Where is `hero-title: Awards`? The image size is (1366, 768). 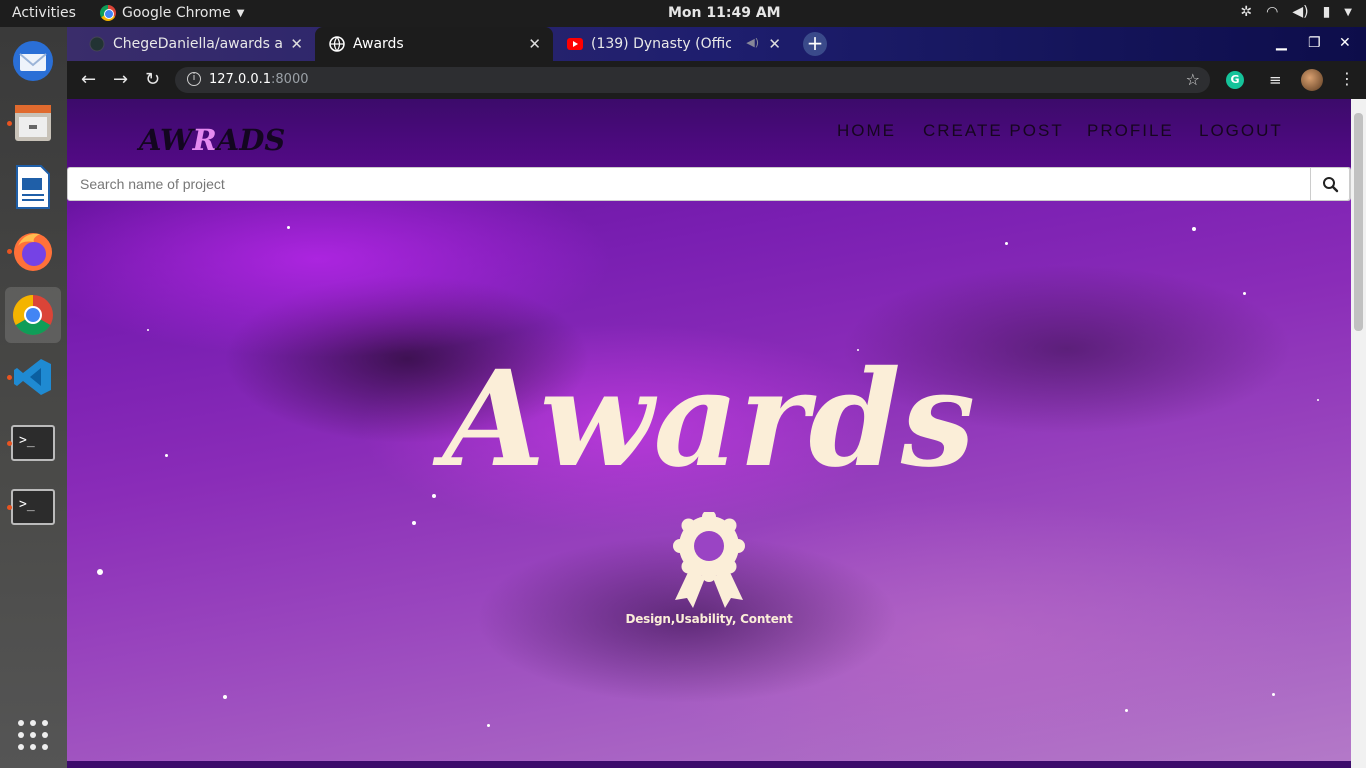
hero-title: Awards is located at coordinates (709, 419).